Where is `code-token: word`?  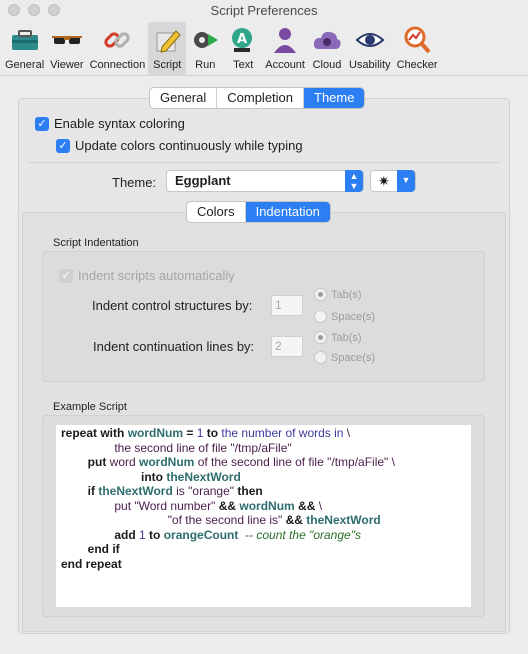
code-token: word is located at coordinates (124, 462).